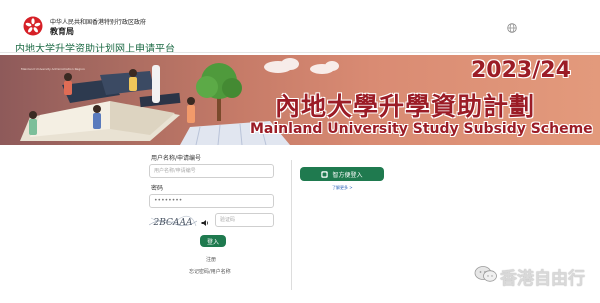  Describe the element at coordinates (176, 158) in the screenshot. I see `username-label: 用户名称/申请编号` at that location.